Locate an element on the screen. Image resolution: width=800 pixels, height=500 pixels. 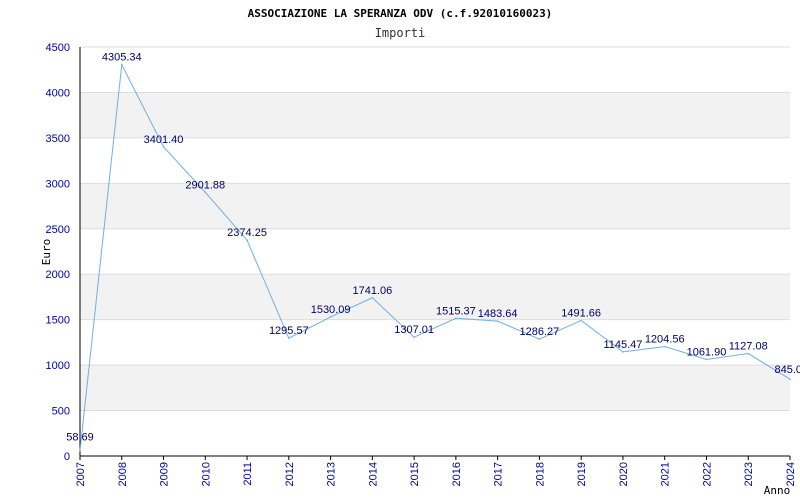
x-tick-label: 2022 is located at coordinates (707, 474).